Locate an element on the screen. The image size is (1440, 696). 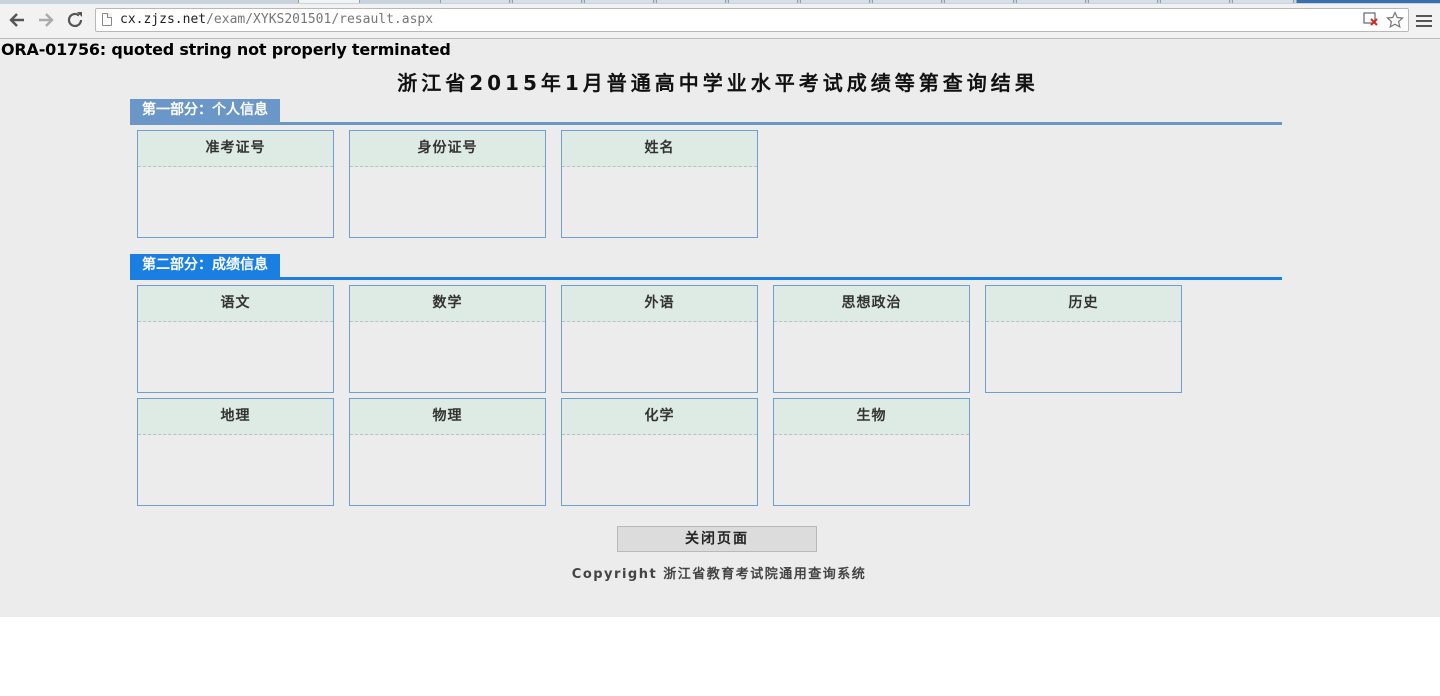
section-scores-title: 第二部分：成绩信息 is located at coordinates (205, 265).